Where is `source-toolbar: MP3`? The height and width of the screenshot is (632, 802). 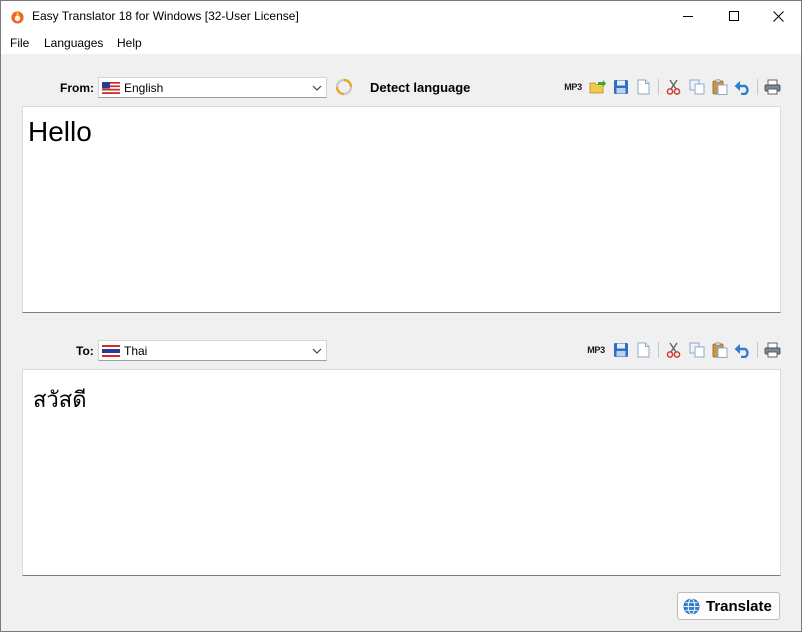
source-toolbar: MP3 is located at coordinates (672, 87).